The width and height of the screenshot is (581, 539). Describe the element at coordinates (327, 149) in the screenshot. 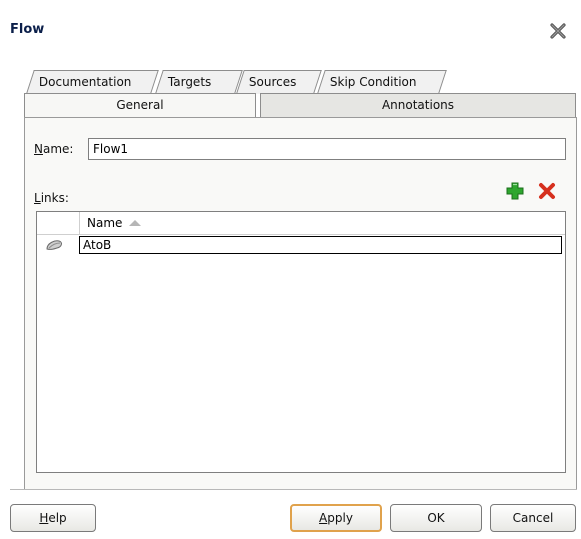

I see `name-input` at that location.